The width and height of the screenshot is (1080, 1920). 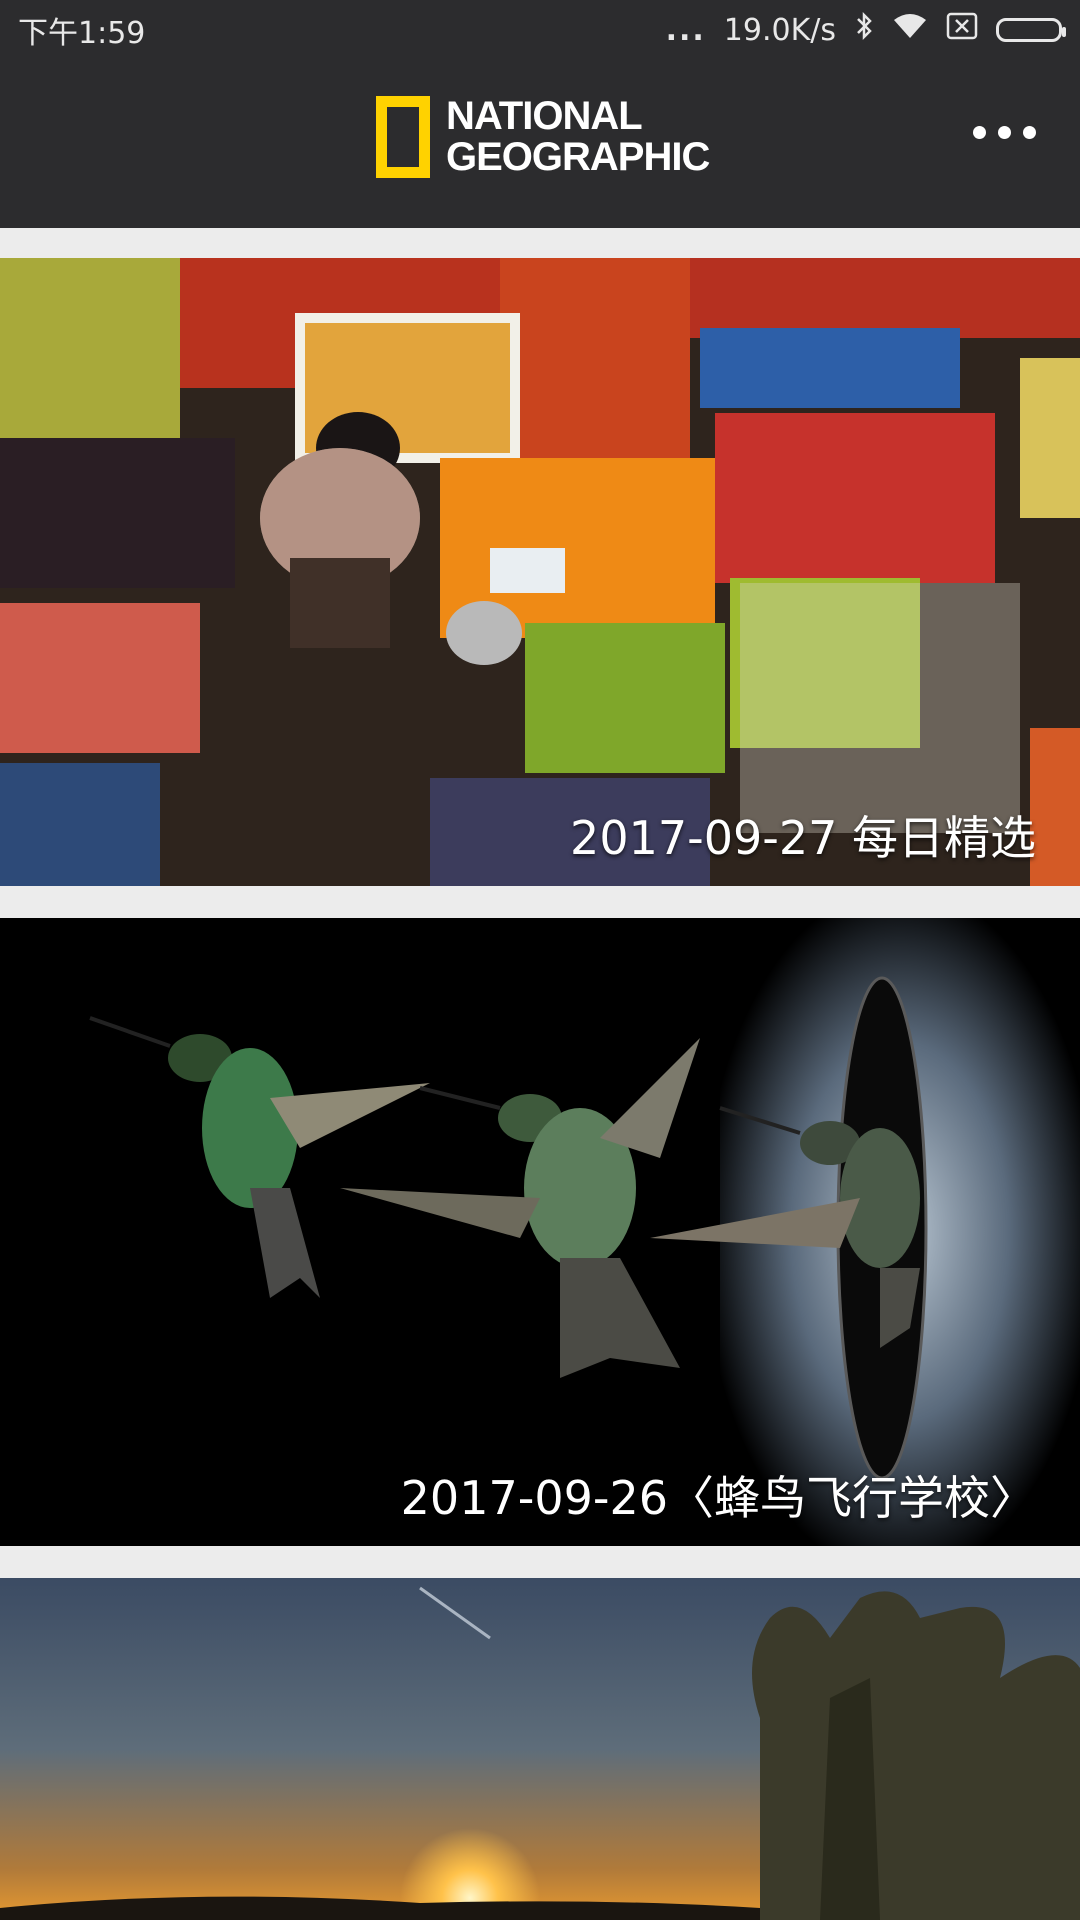 What do you see at coordinates (82, 33) in the screenshot?
I see `status-time: 下午1:59` at bounding box center [82, 33].